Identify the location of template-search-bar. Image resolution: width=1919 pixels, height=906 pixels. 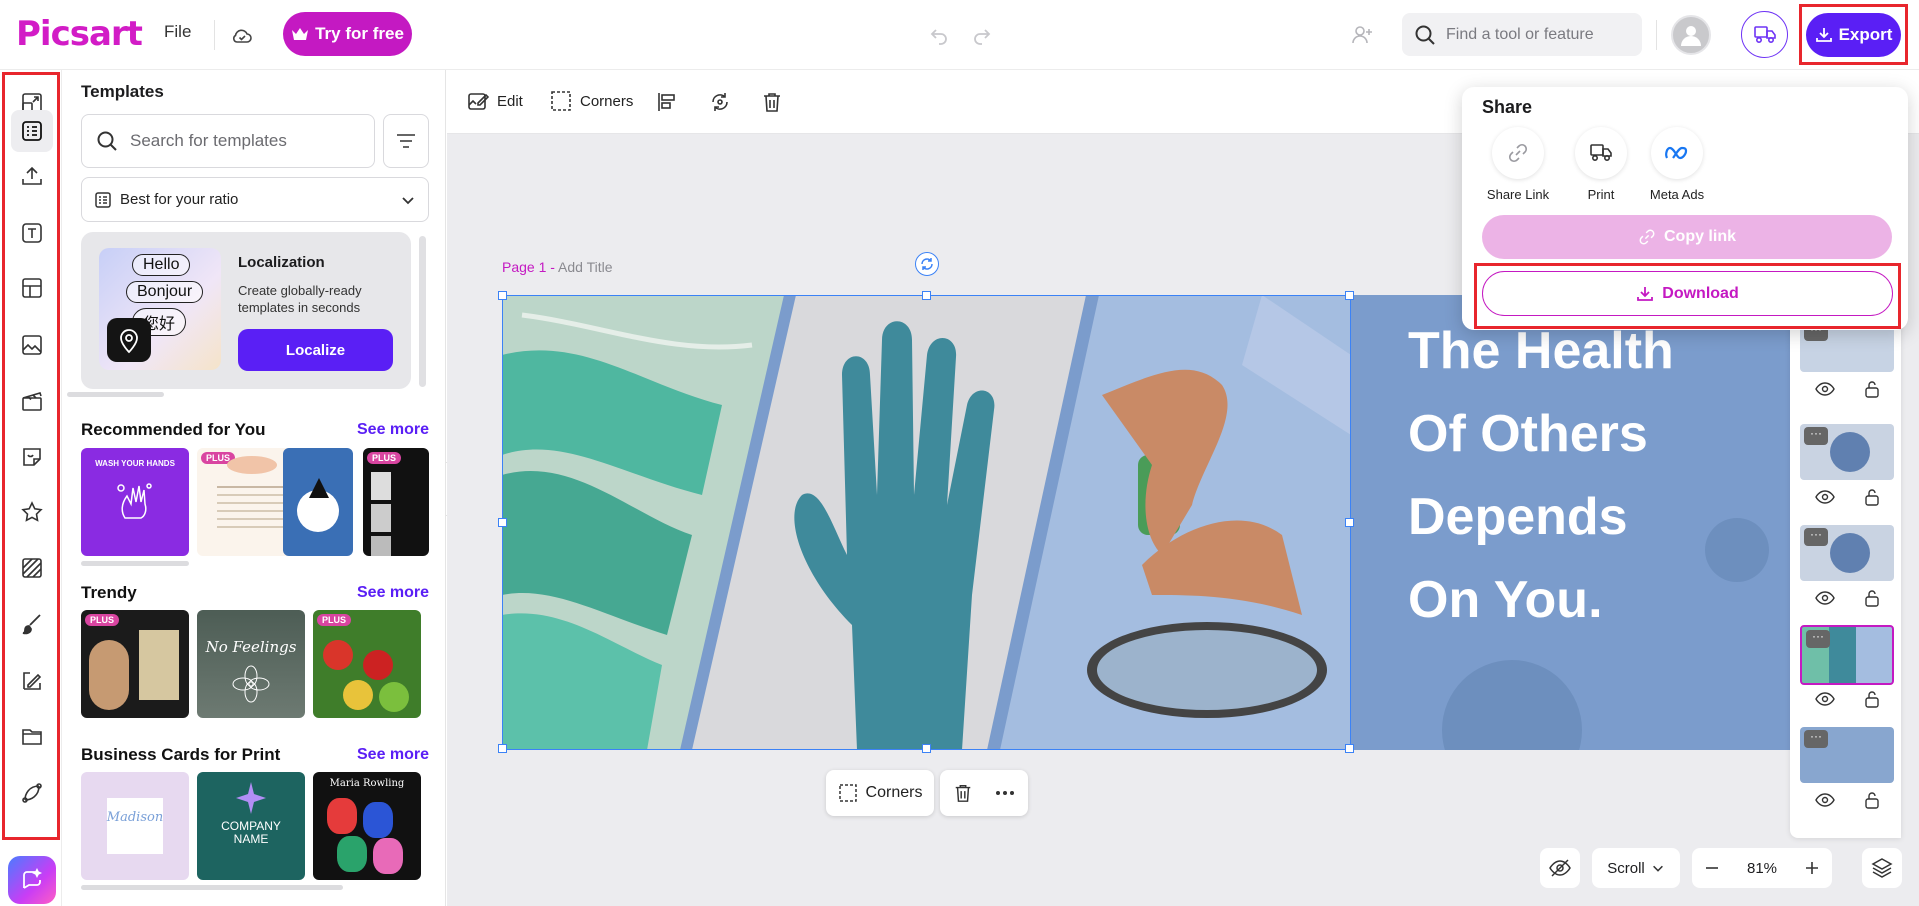
(228, 141).